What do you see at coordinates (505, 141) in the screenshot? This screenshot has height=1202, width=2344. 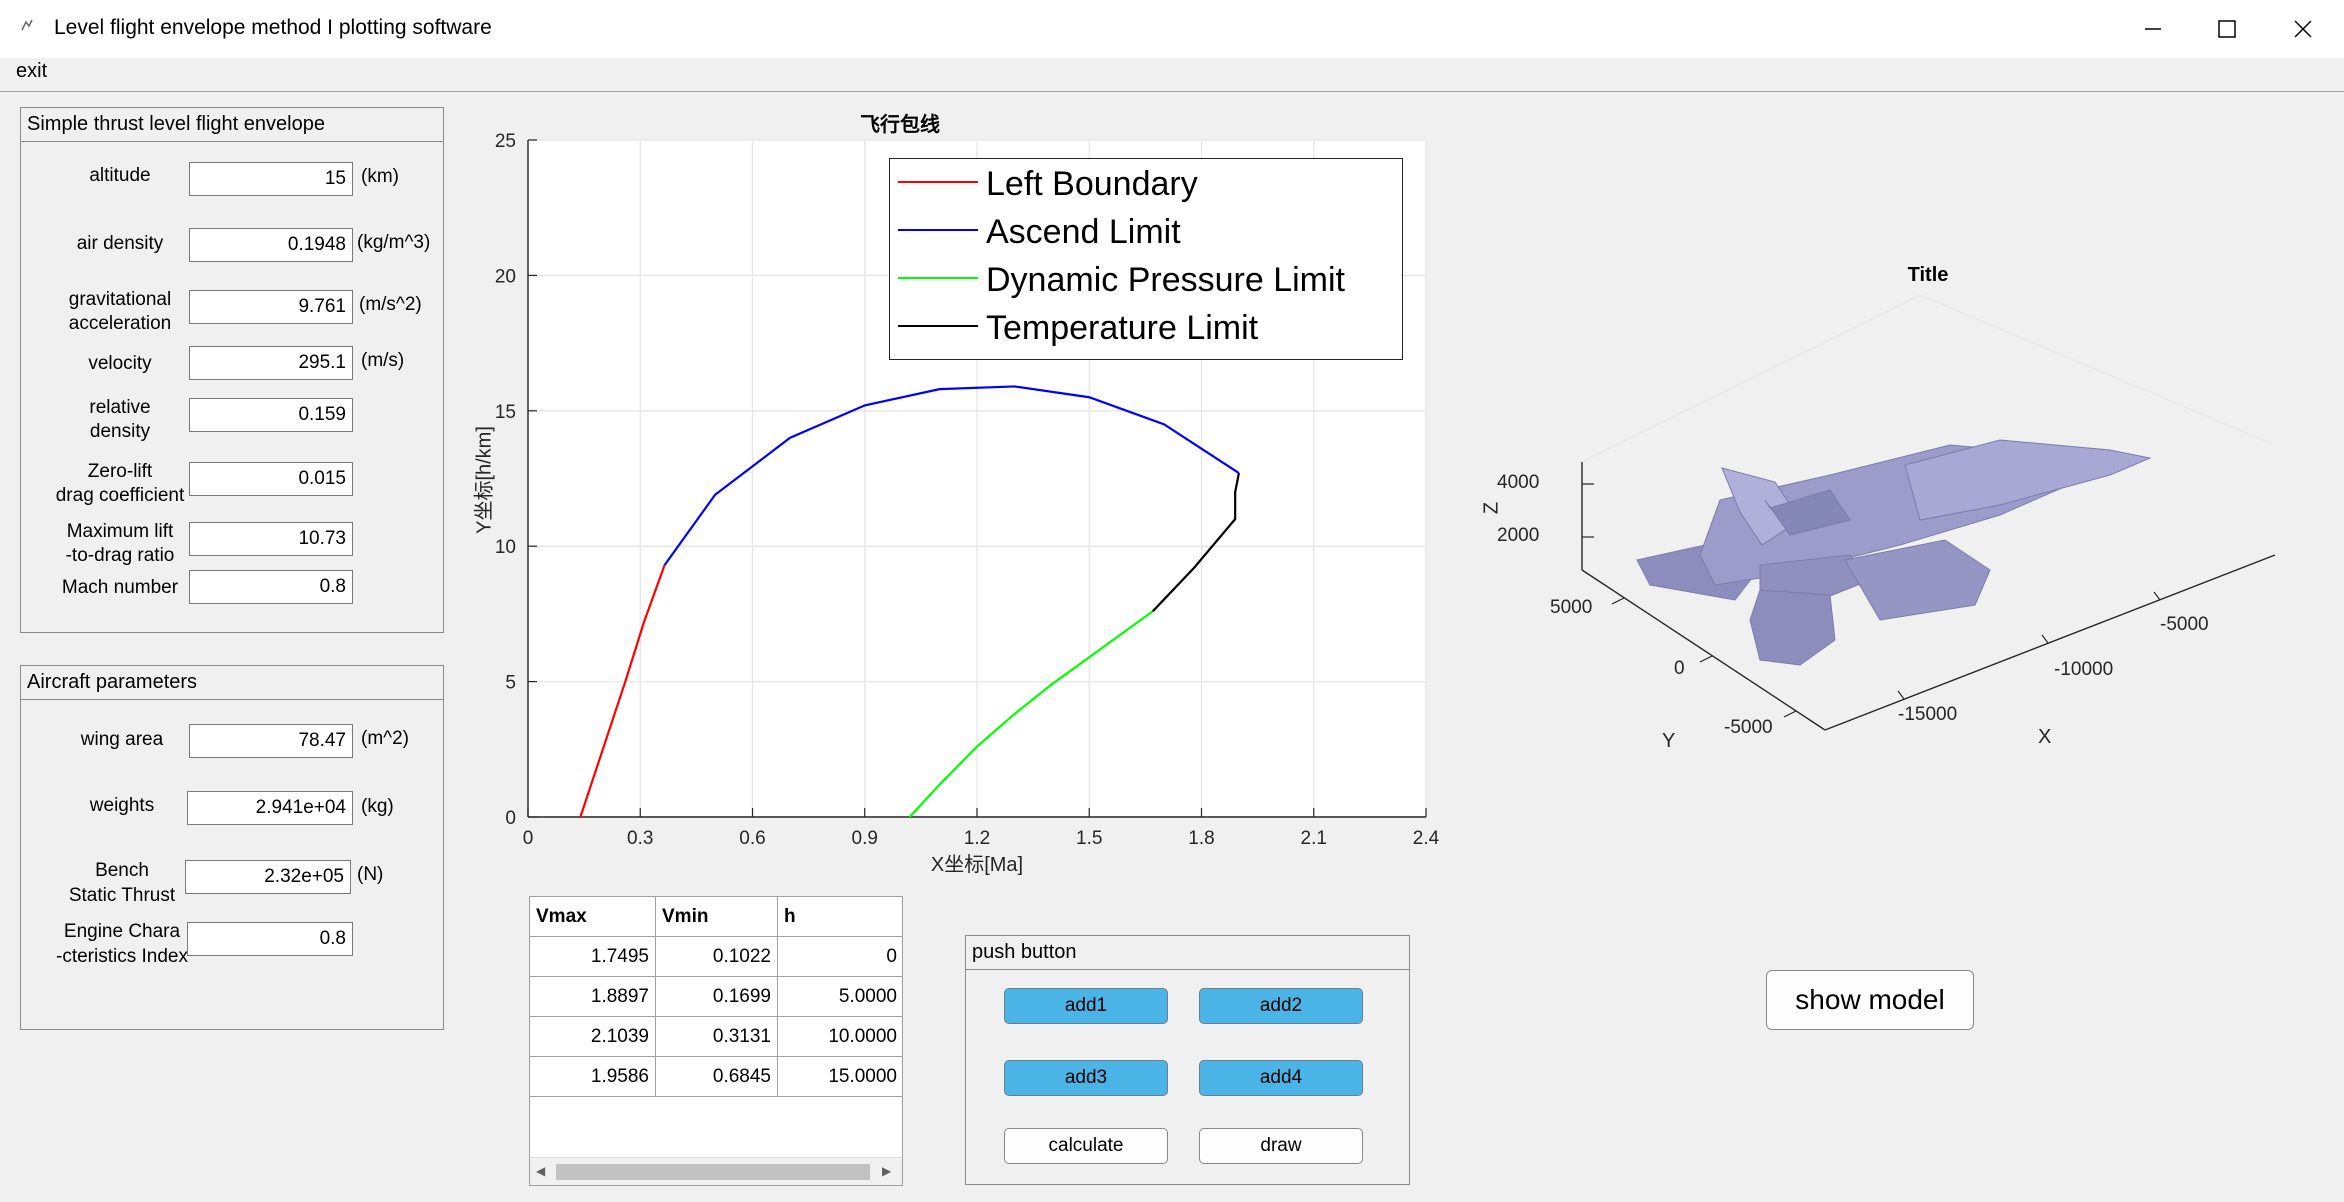 I see `y-tick-label: 25` at bounding box center [505, 141].